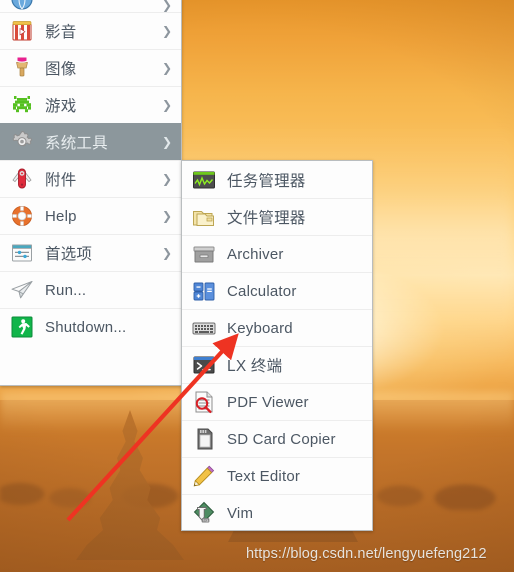  I want to click on globe-internet-icon, so click(22, 6).